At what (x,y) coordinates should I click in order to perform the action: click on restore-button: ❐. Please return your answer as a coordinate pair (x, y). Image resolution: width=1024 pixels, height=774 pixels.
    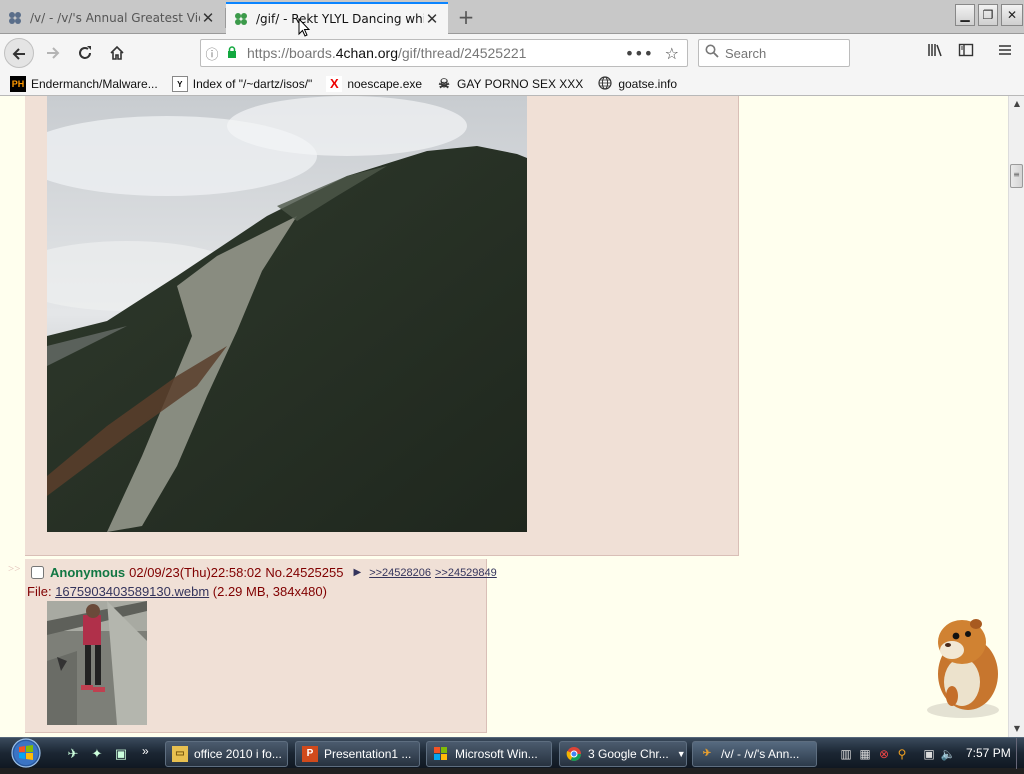
    Looking at the image, I should click on (988, 15).